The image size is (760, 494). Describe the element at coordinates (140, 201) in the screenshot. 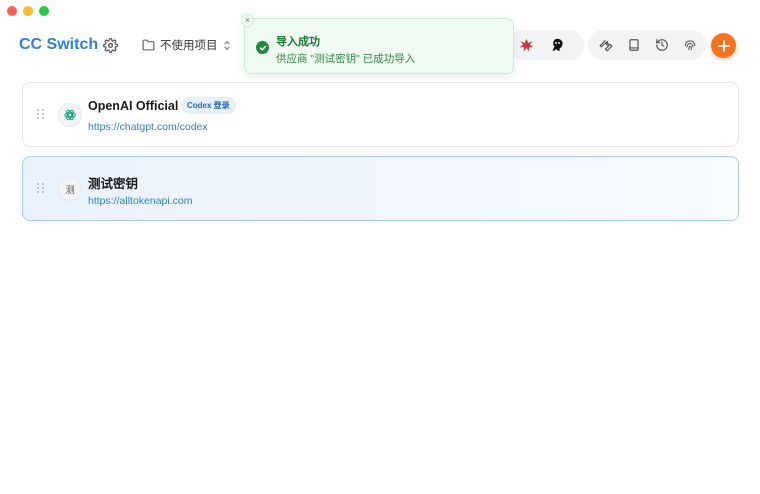

I see `provider-url-link: https://alltokenapi.com` at that location.